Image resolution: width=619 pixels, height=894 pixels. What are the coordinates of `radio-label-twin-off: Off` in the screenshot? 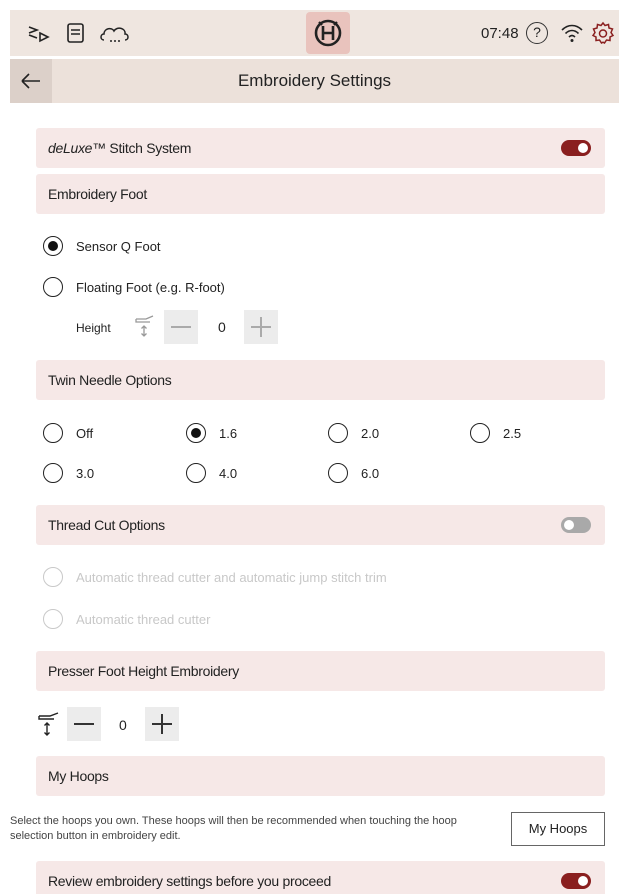 It's located at (85, 433).